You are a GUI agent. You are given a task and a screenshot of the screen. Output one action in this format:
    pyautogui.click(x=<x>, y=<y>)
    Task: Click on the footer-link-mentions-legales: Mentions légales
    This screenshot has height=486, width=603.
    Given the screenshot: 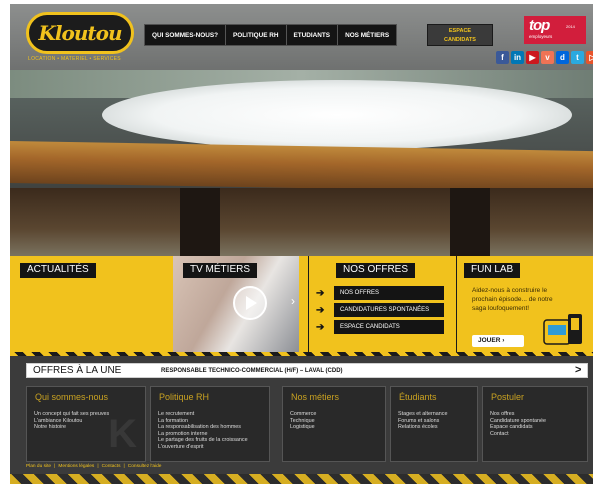 What is the action you would take?
    pyautogui.click(x=76, y=466)
    